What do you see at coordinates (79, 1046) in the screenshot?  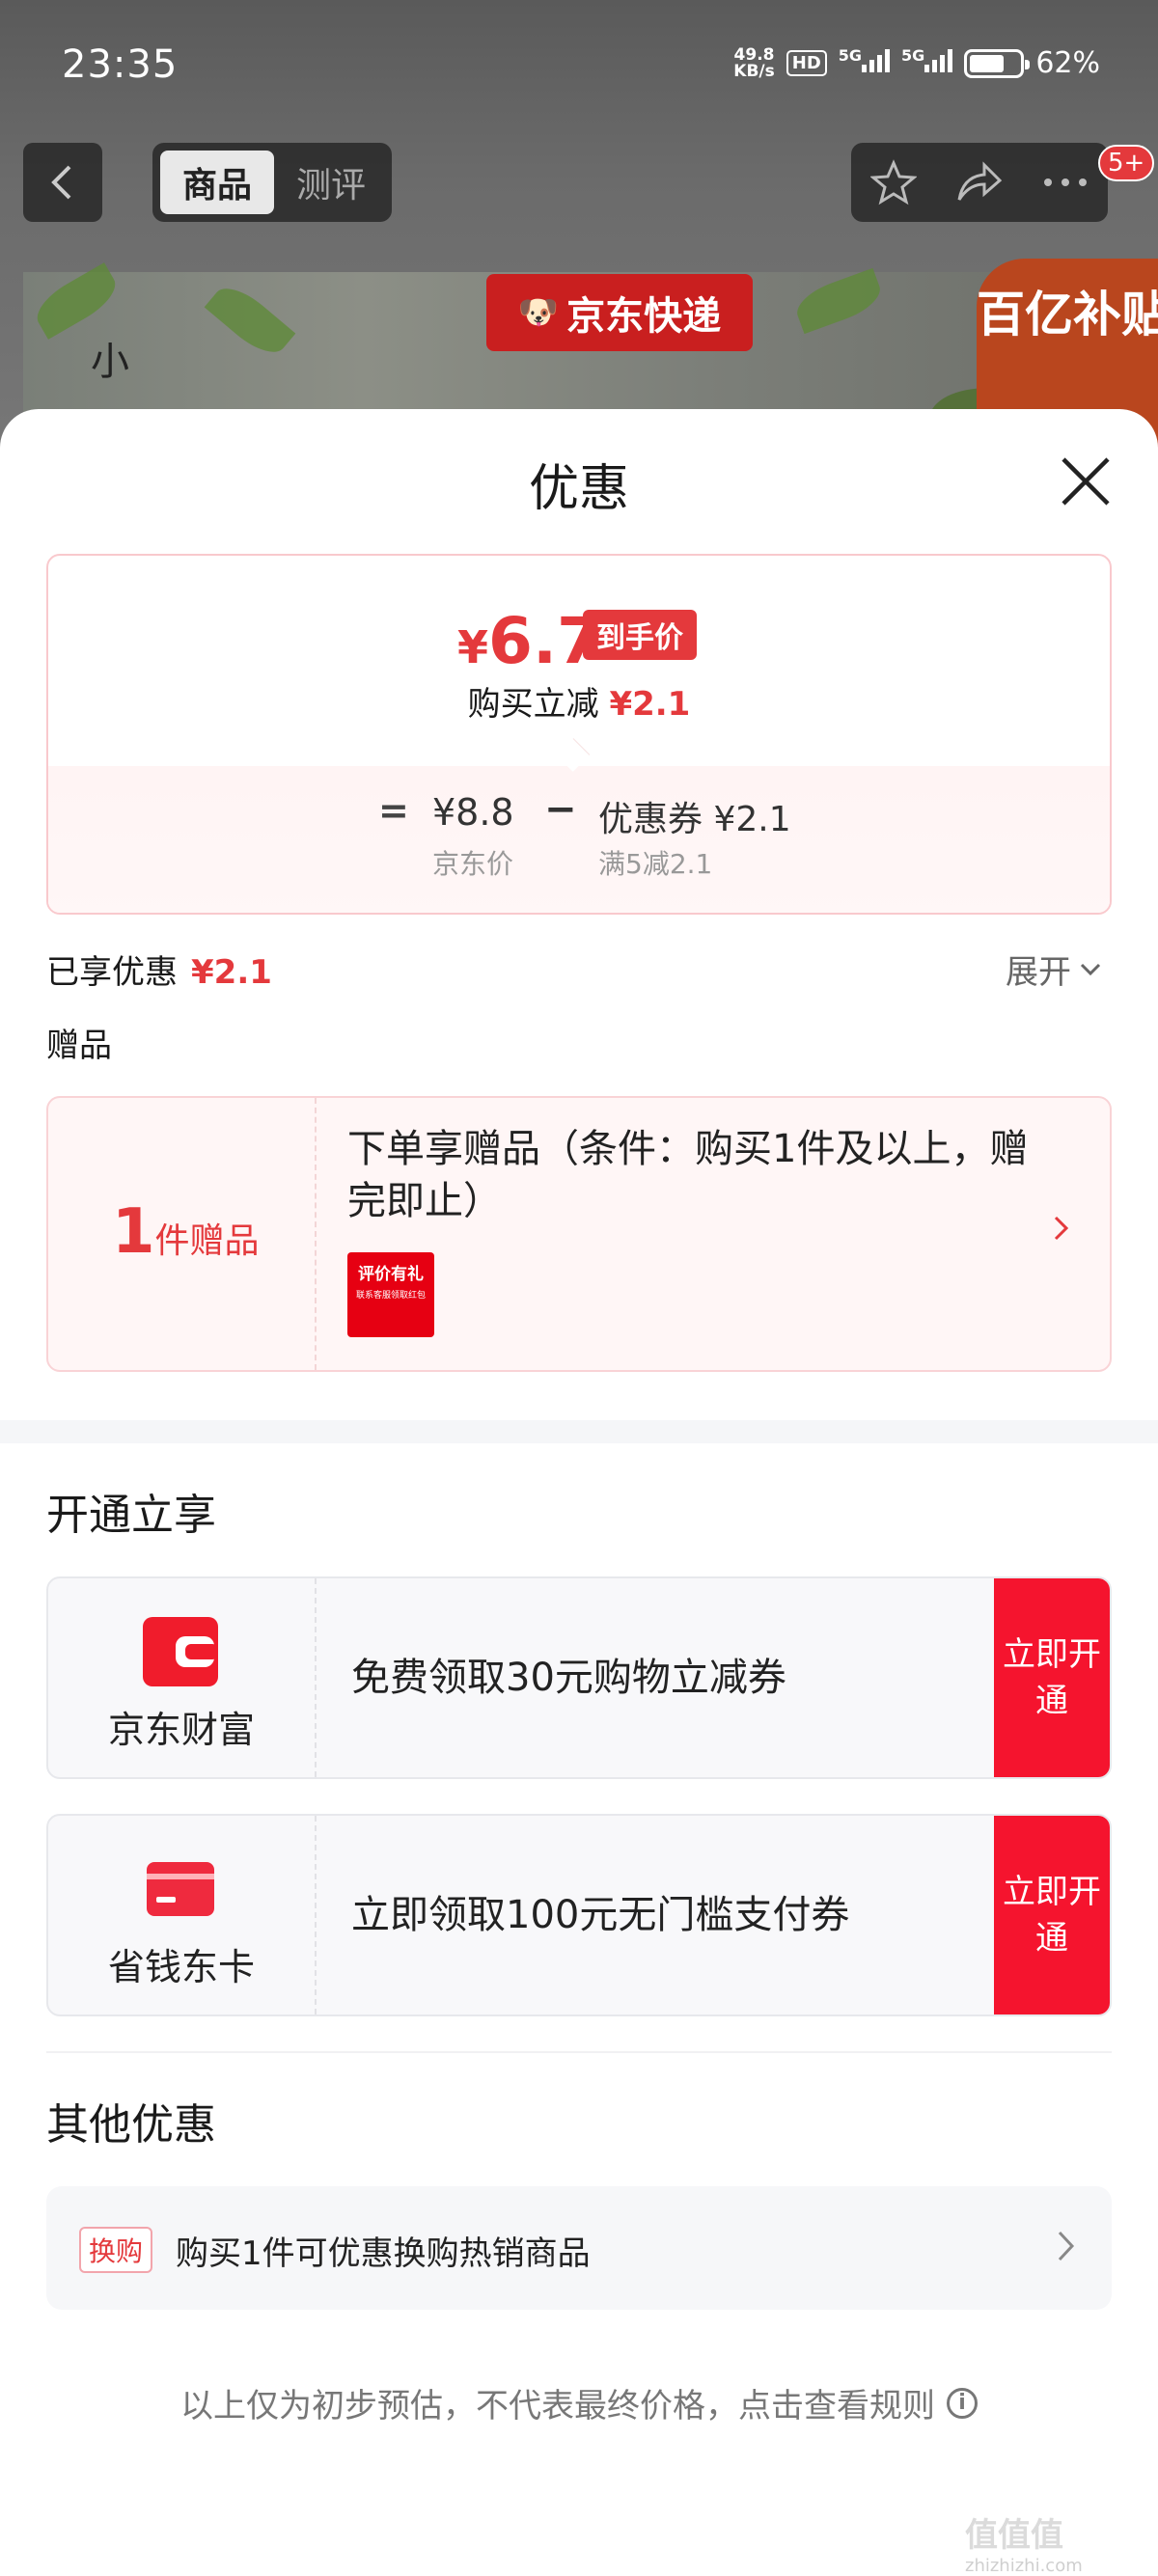 I see `gift-section-title: 赠品` at bounding box center [79, 1046].